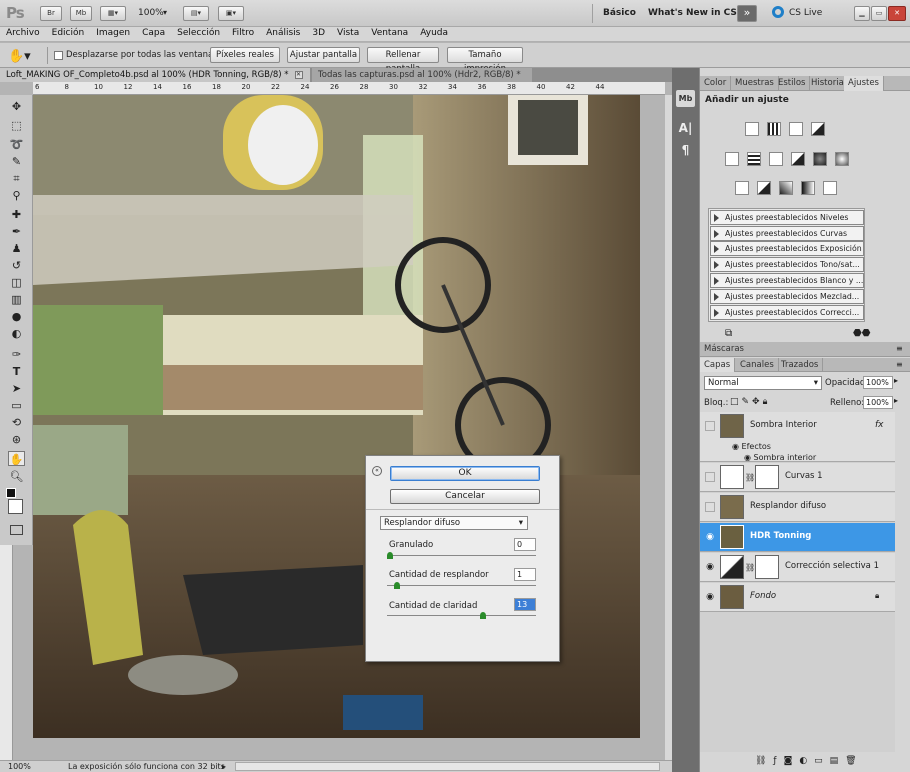 The height and width of the screenshot is (772, 910). Describe the element at coordinates (461, 555) in the screenshot. I see `grain-slider-track` at that location.